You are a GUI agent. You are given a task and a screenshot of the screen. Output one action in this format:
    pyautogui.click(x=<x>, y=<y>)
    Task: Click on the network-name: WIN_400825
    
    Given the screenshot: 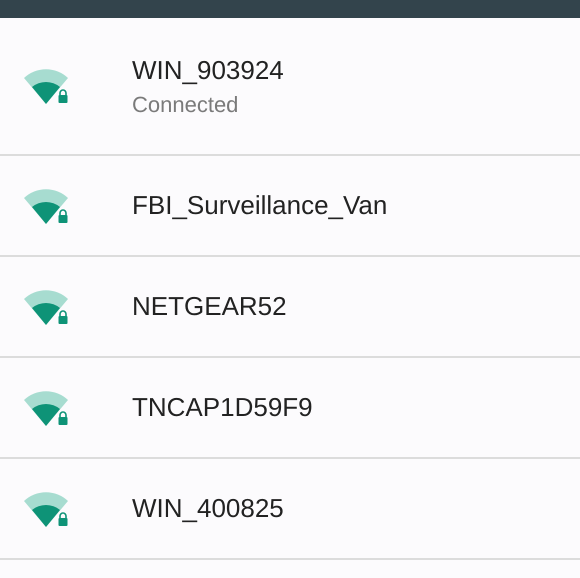 What is the action you would take?
    pyautogui.click(x=208, y=508)
    